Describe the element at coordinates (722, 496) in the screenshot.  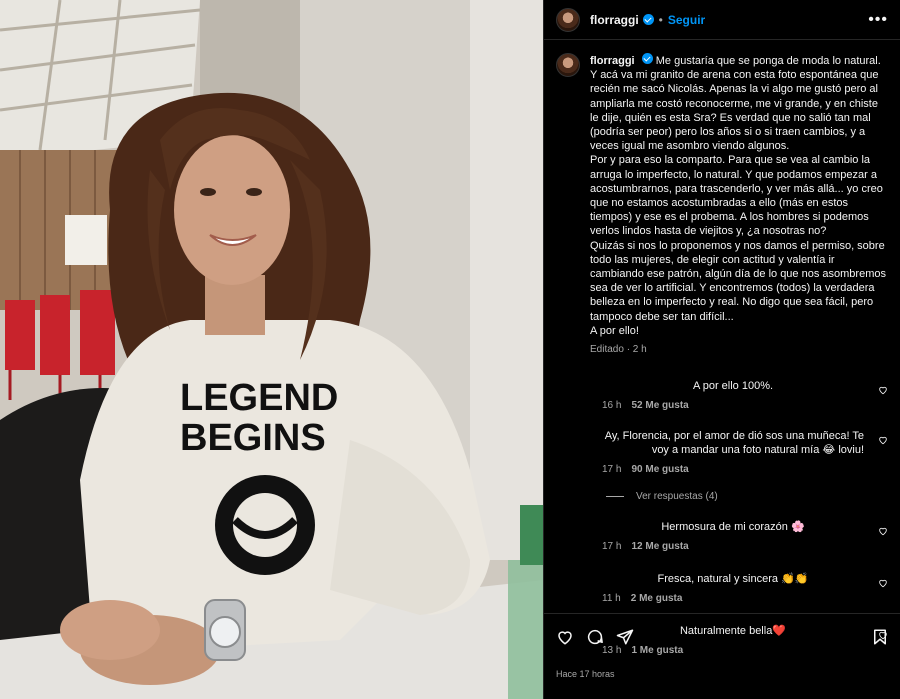
I see `view-replies-button: Ver respuestas (4)` at that location.